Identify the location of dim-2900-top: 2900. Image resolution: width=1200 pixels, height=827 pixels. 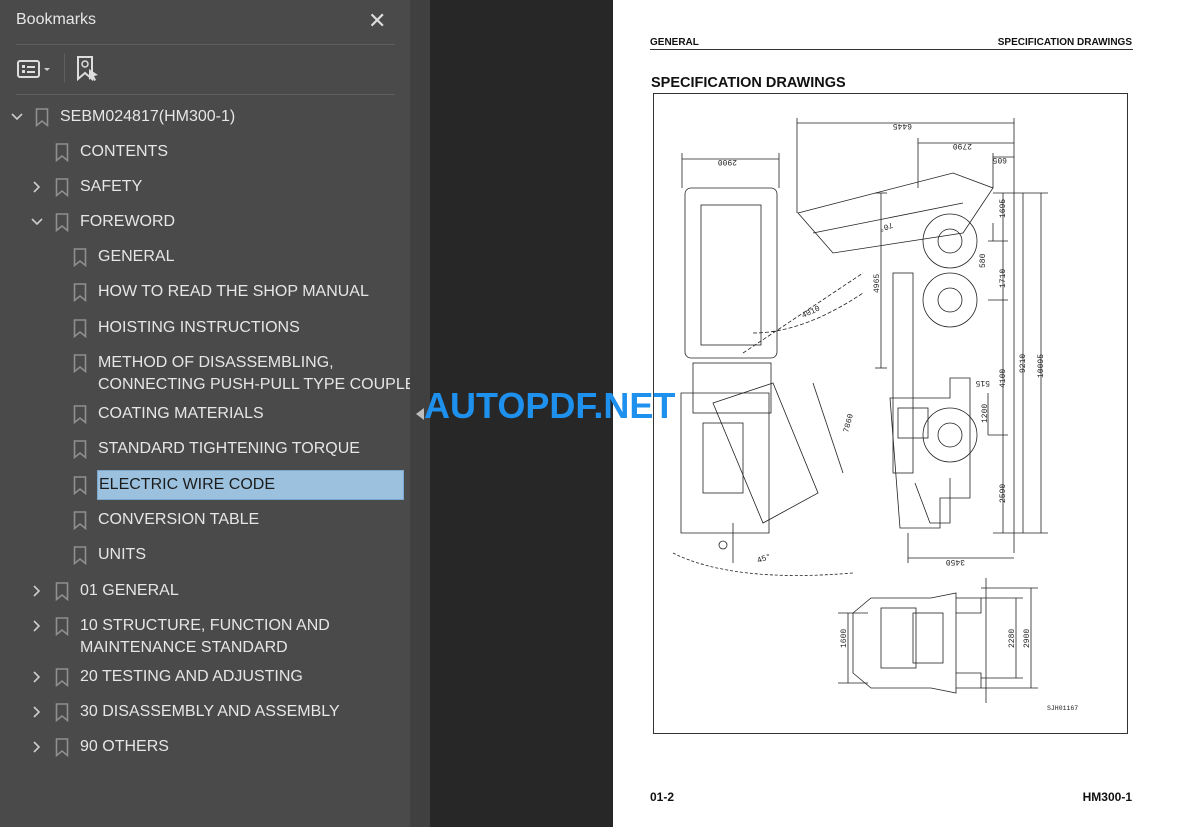
(727, 161).